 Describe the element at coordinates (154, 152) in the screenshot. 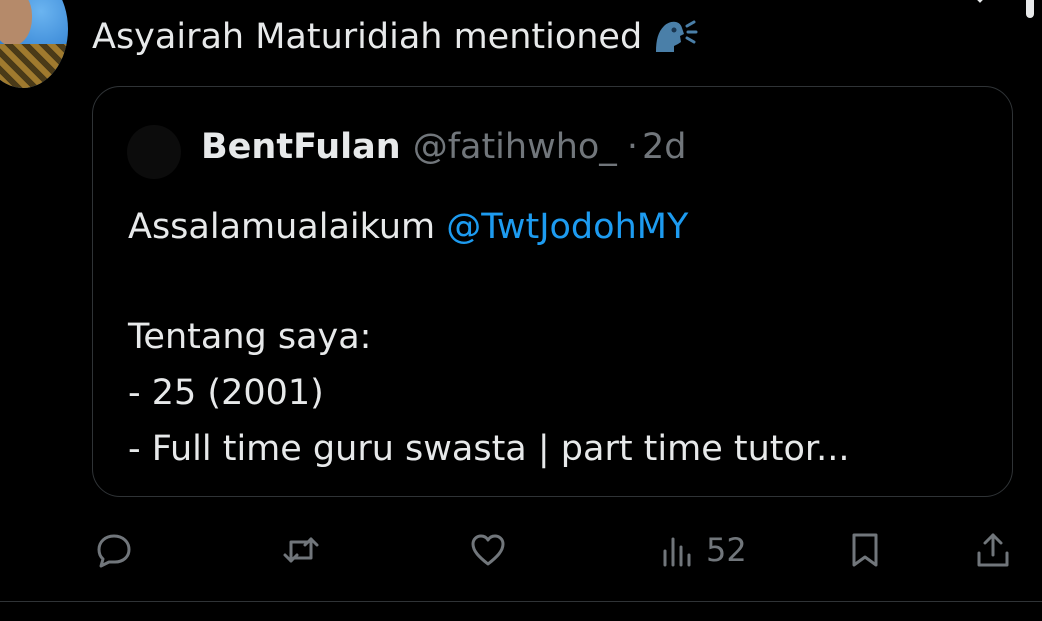

I see `quoted-author-avatar` at that location.